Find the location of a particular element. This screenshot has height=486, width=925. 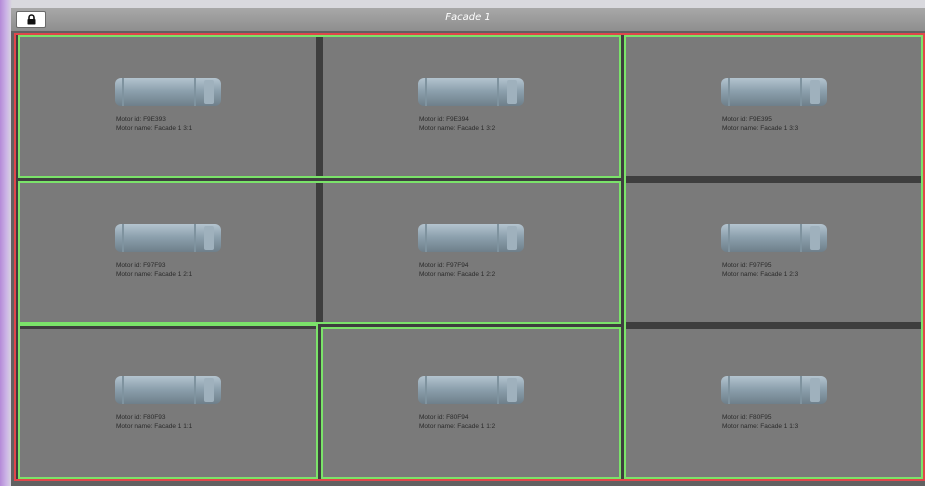

motor-name: Motor name: Facade 1 3:2 is located at coordinates (457, 128).